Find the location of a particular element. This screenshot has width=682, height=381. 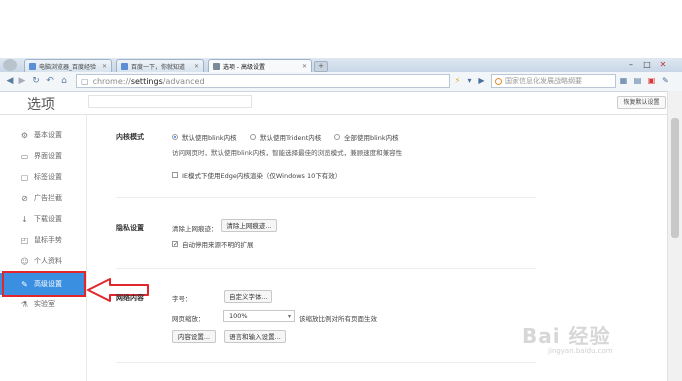

window-icon: ▭ is located at coordinates (24, 156).